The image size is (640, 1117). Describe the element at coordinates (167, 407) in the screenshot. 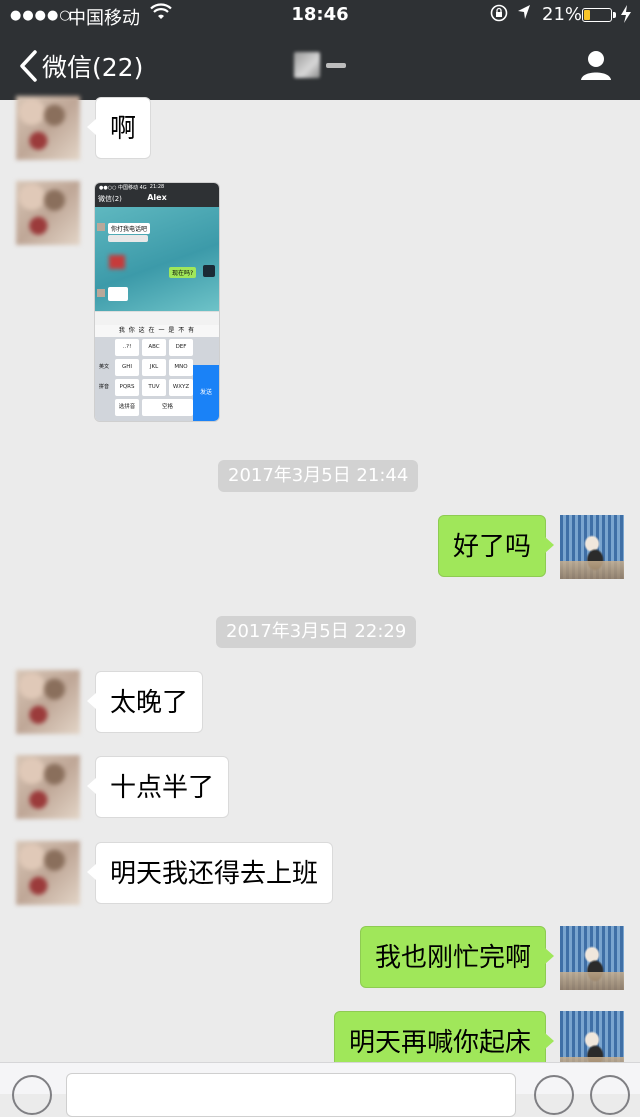

I see `embedded-key: 空格` at that location.